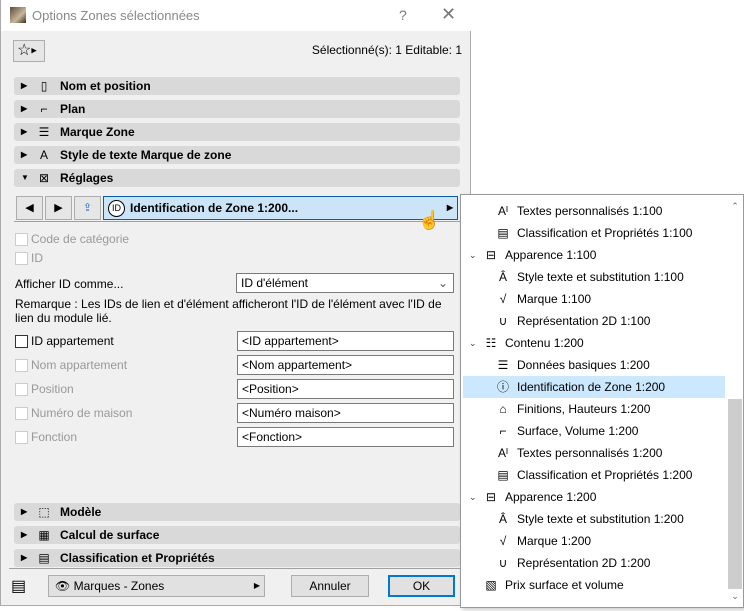 This screenshot has height=611, width=744. Describe the element at coordinates (594, 277) in the screenshot. I see `menu-item-style-texte-et-substitution-1-100: Â Style texte et substitution 1:100` at that location.